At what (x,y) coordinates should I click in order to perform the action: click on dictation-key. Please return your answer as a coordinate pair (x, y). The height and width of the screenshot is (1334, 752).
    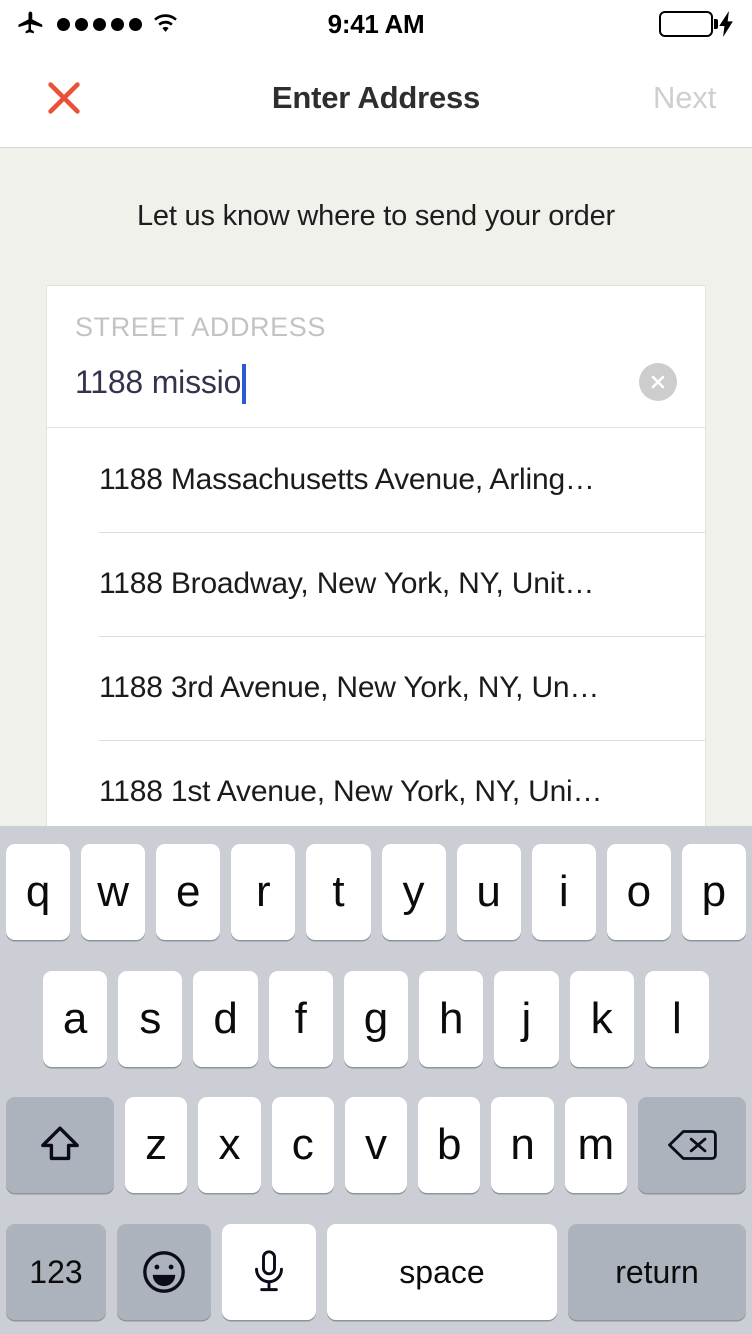
    Looking at the image, I should click on (269, 1271).